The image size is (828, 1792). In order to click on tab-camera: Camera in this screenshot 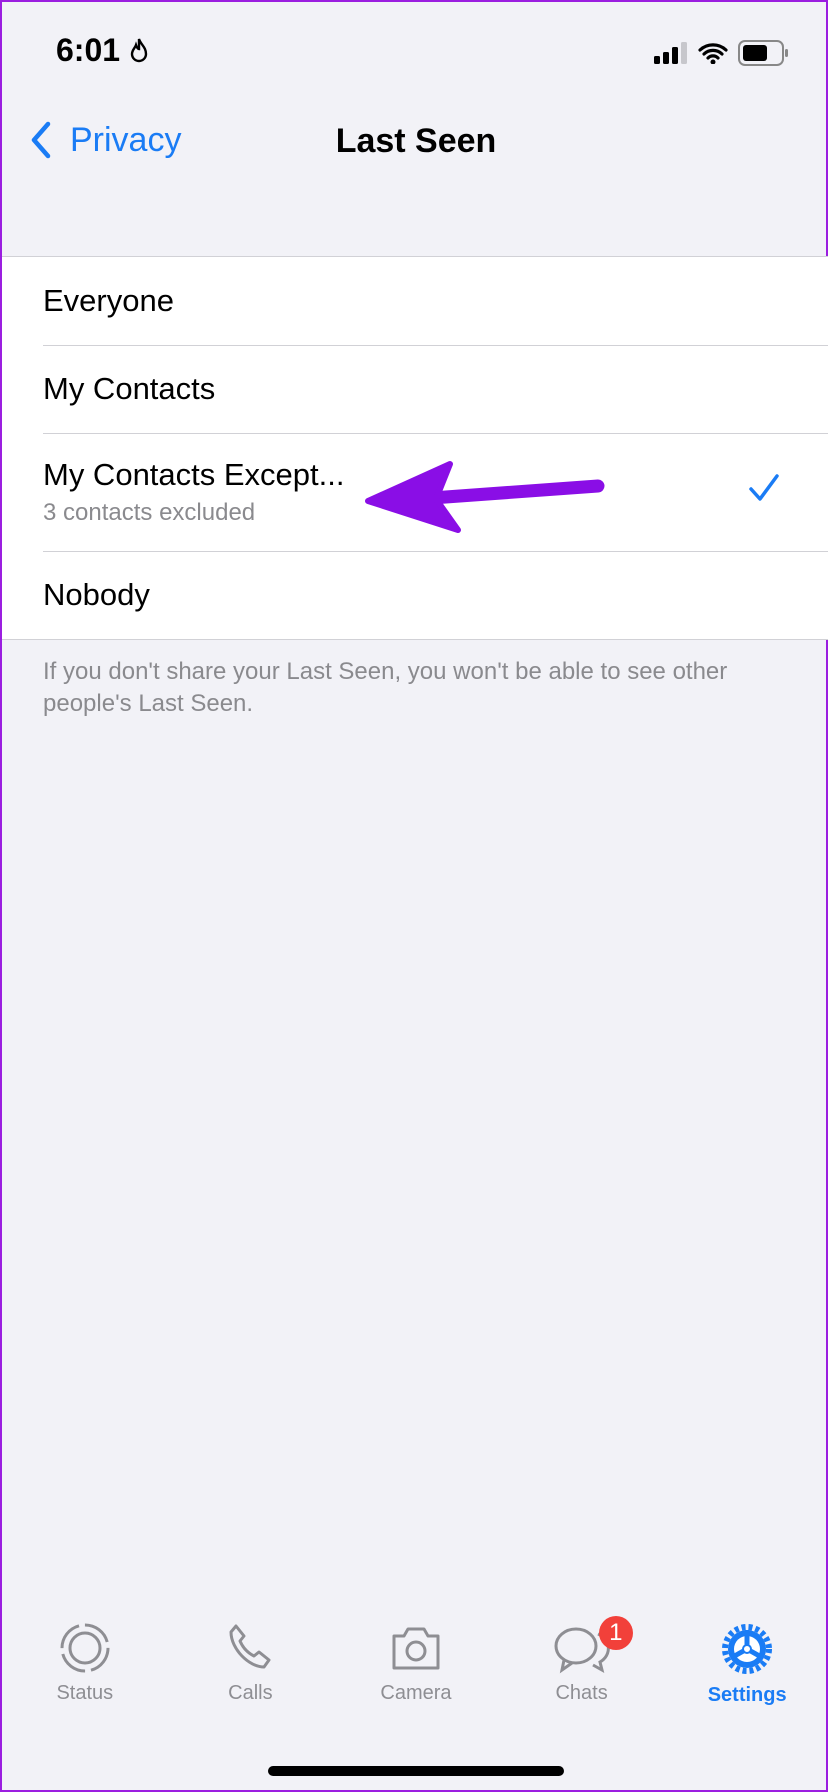, I will do `click(416, 1664)`.